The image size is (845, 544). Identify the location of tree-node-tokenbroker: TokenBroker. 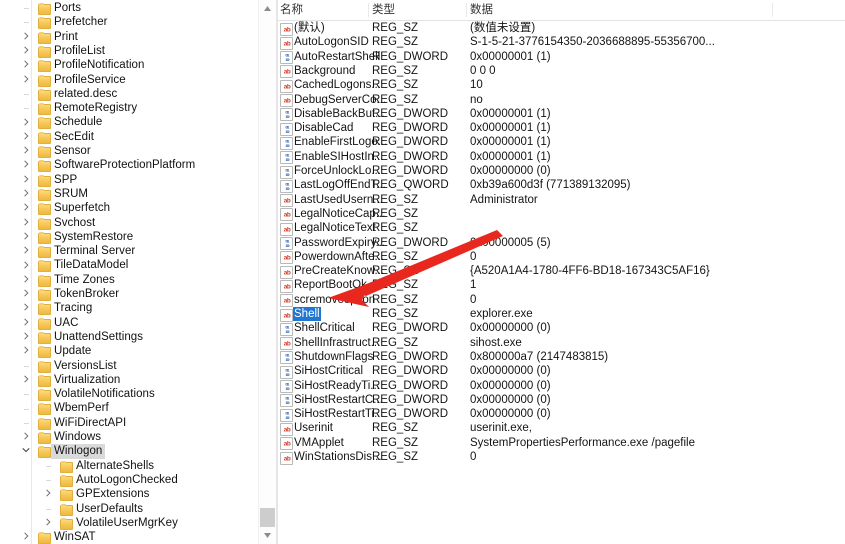
(138, 294).